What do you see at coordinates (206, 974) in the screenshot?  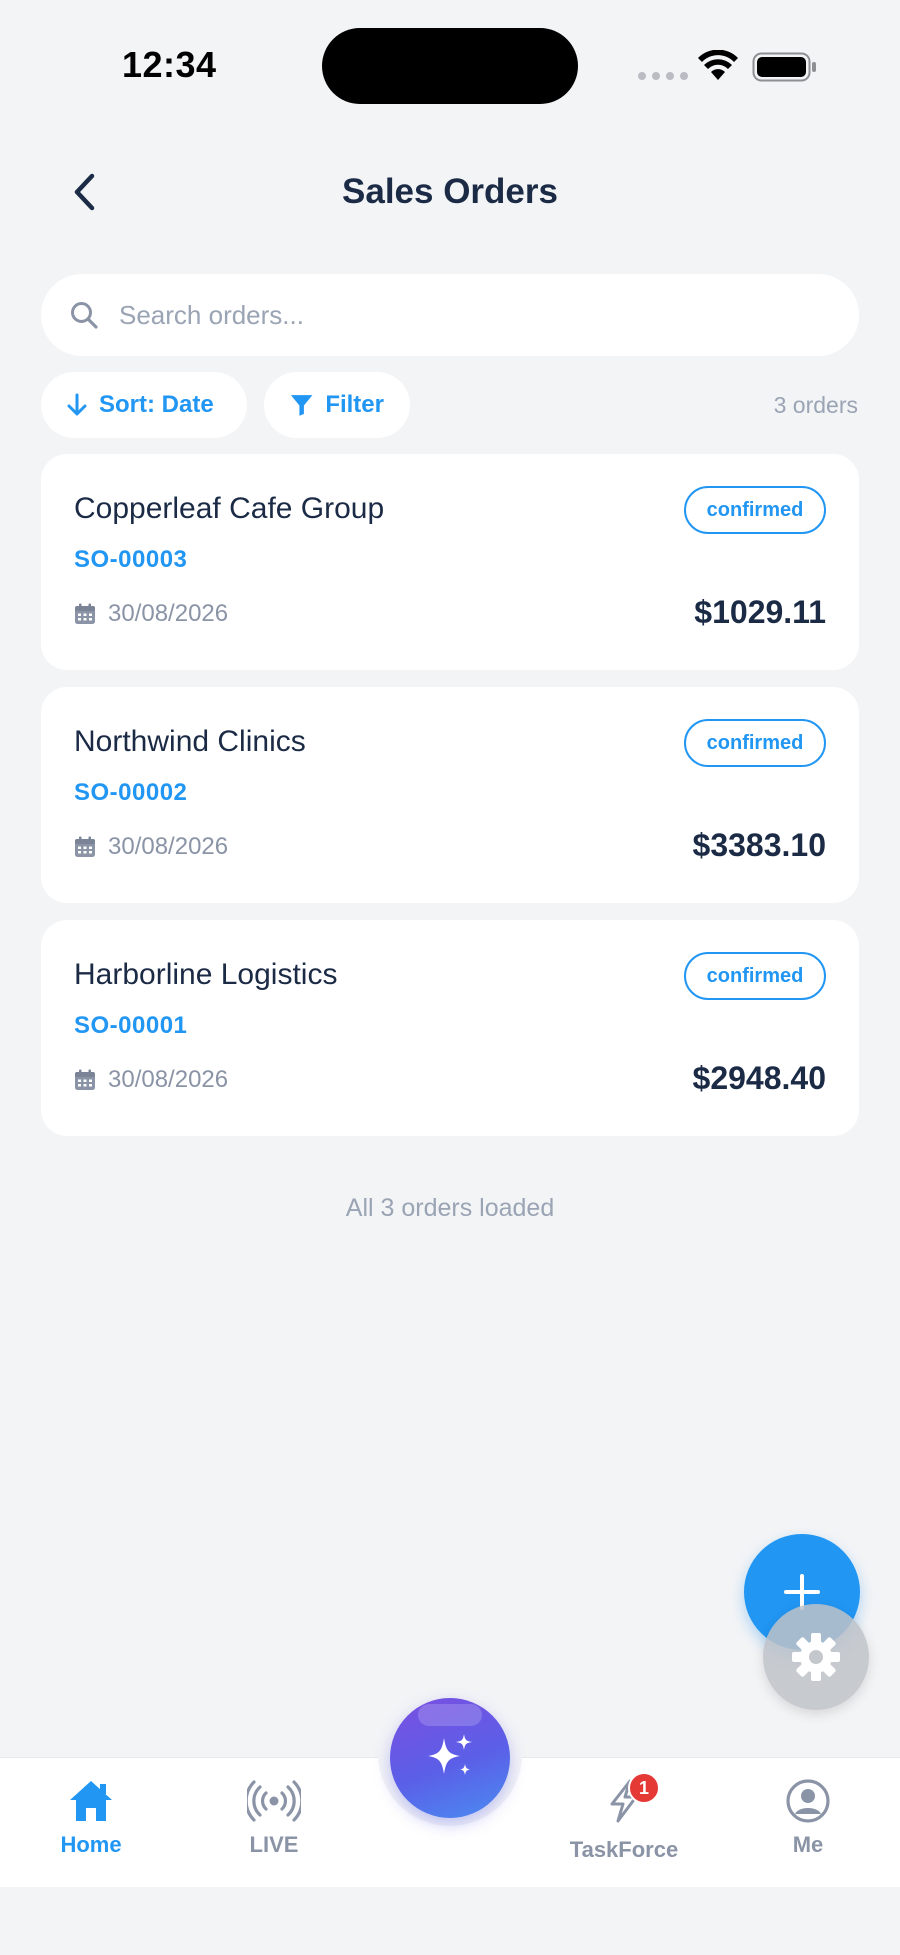 I see `customer-name: Harborline Logistics` at bounding box center [206, 974].